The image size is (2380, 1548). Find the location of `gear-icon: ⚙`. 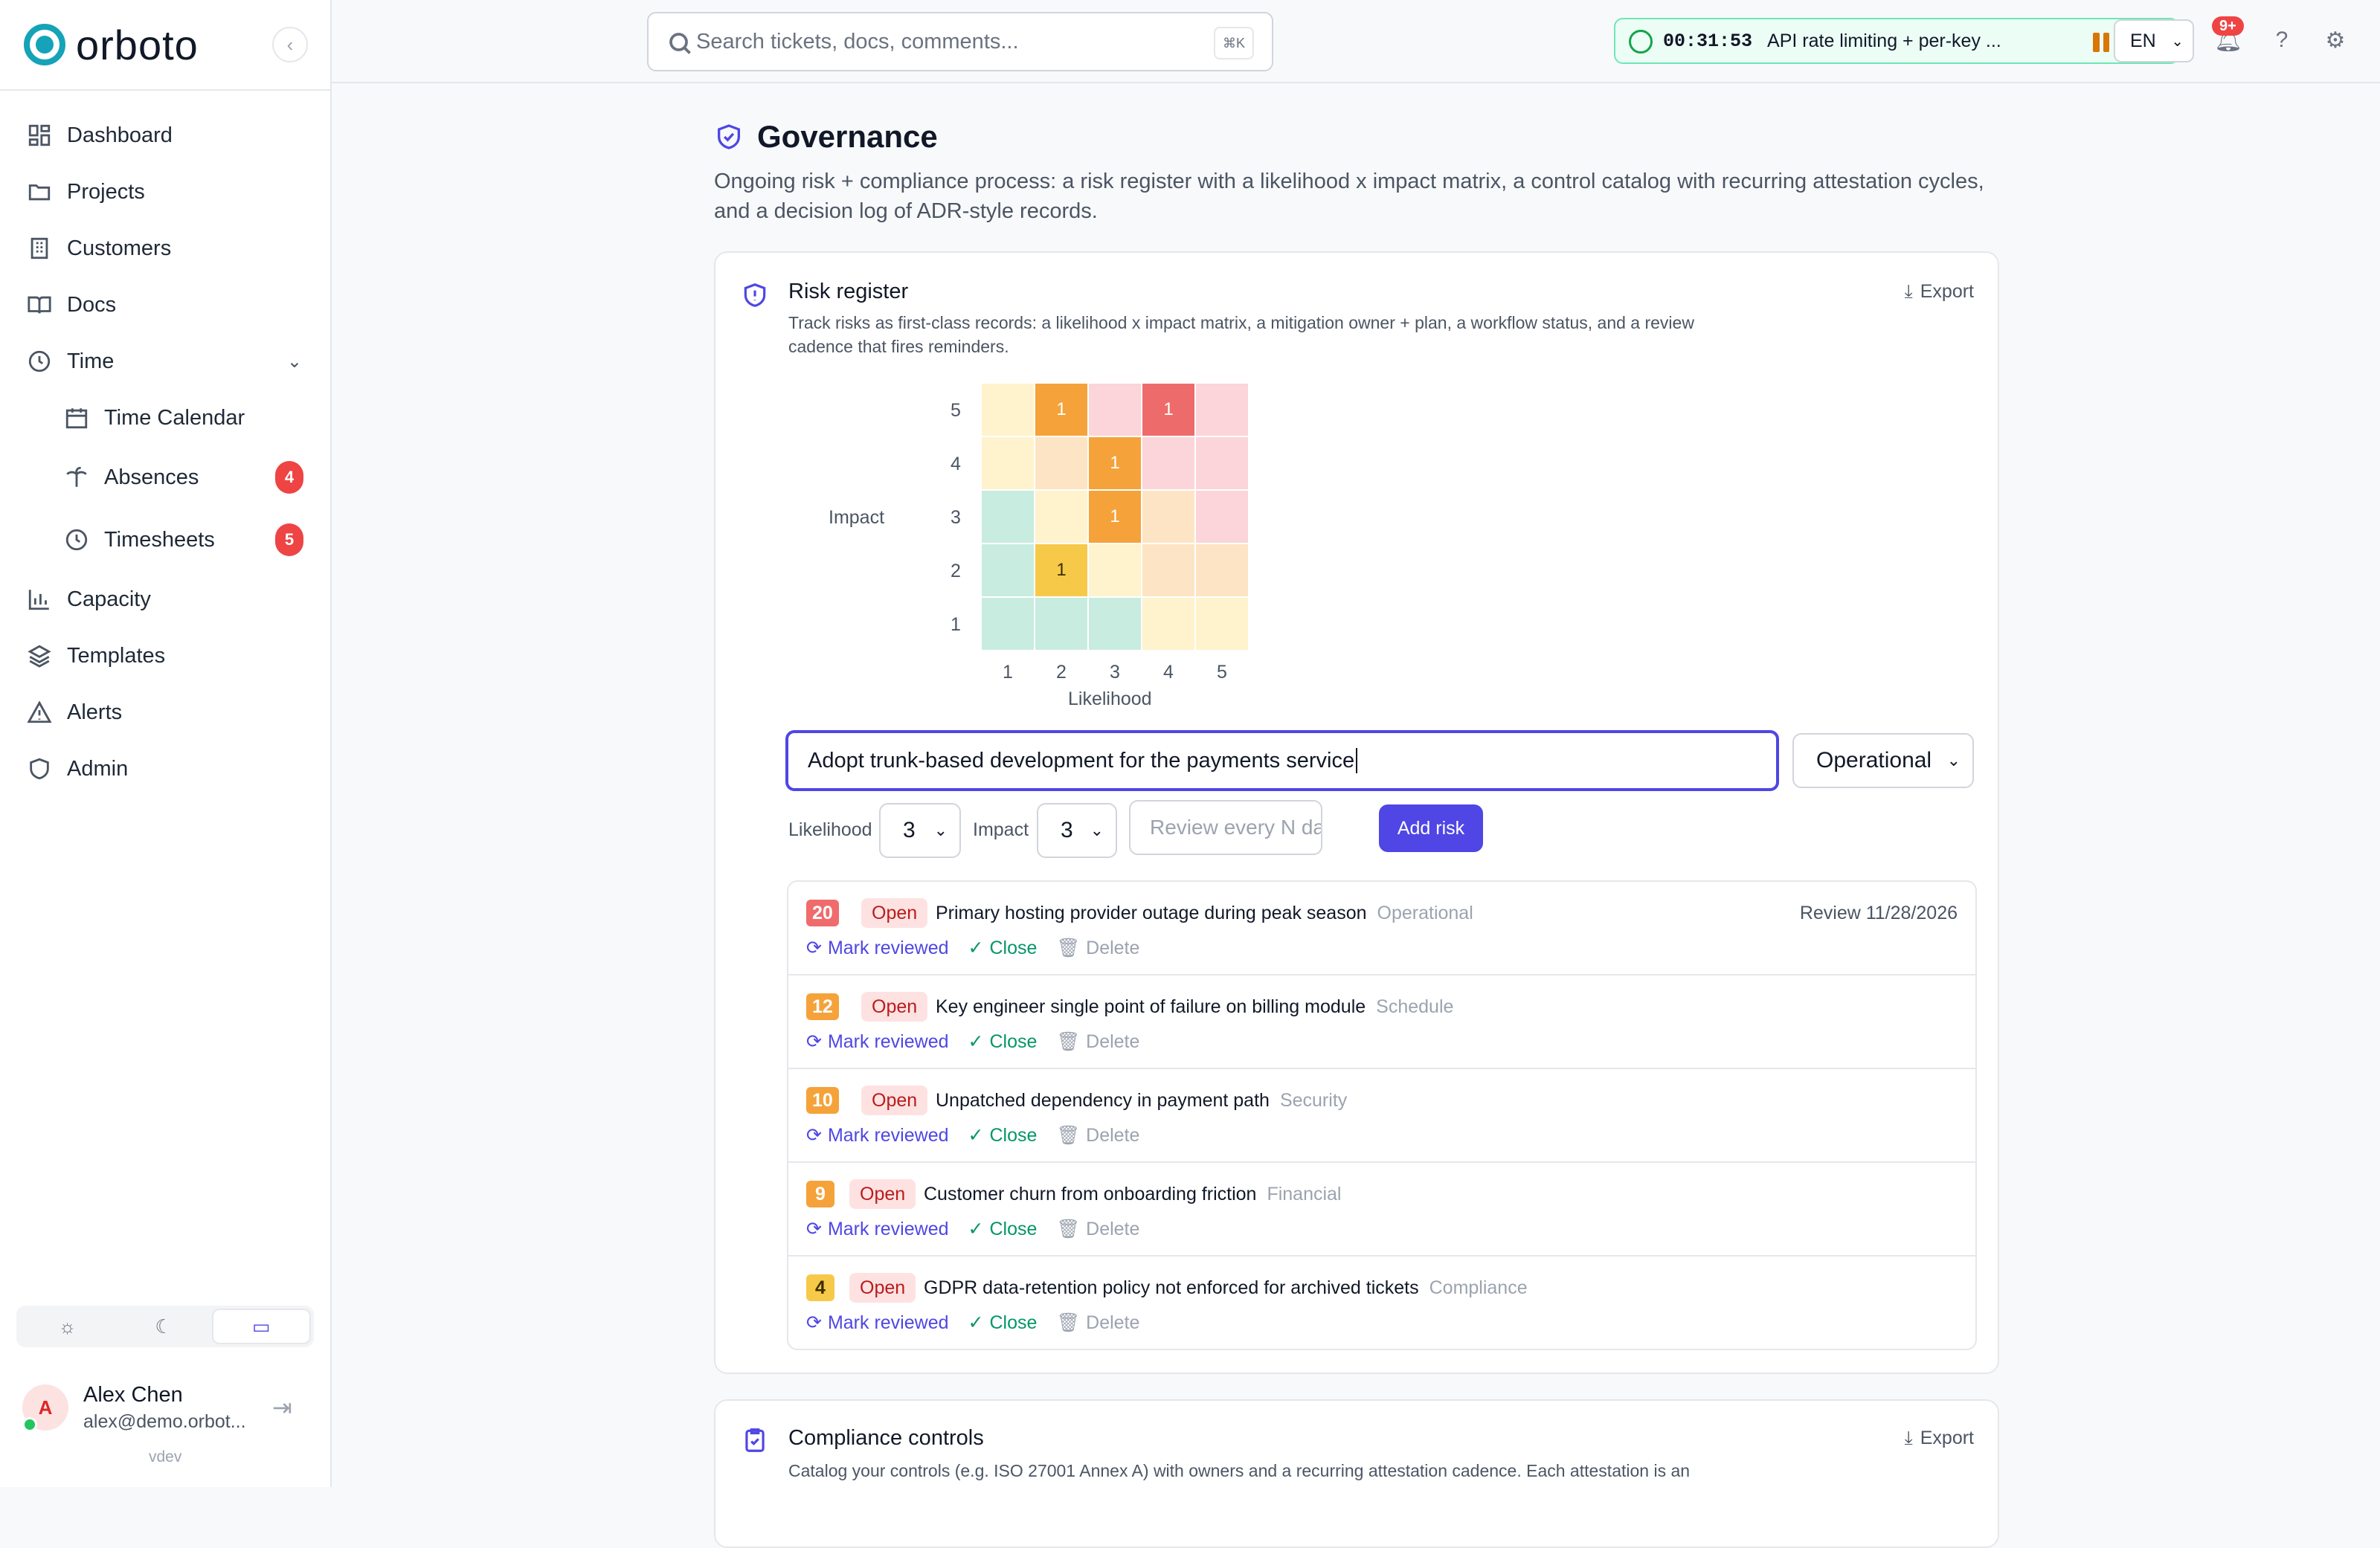

gear-icon: ⚙ is located at coordinates (2335, 40).